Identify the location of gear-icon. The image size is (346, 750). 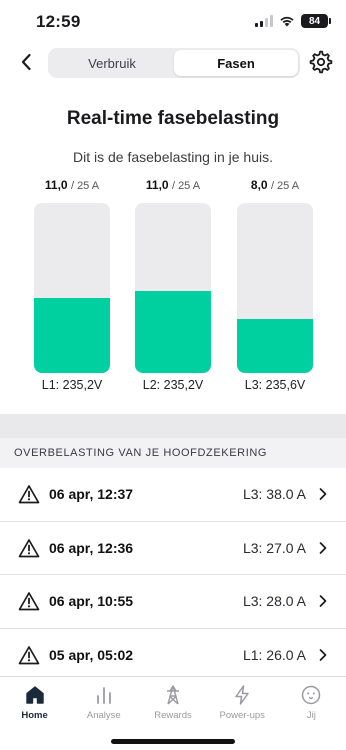
(321, 62).